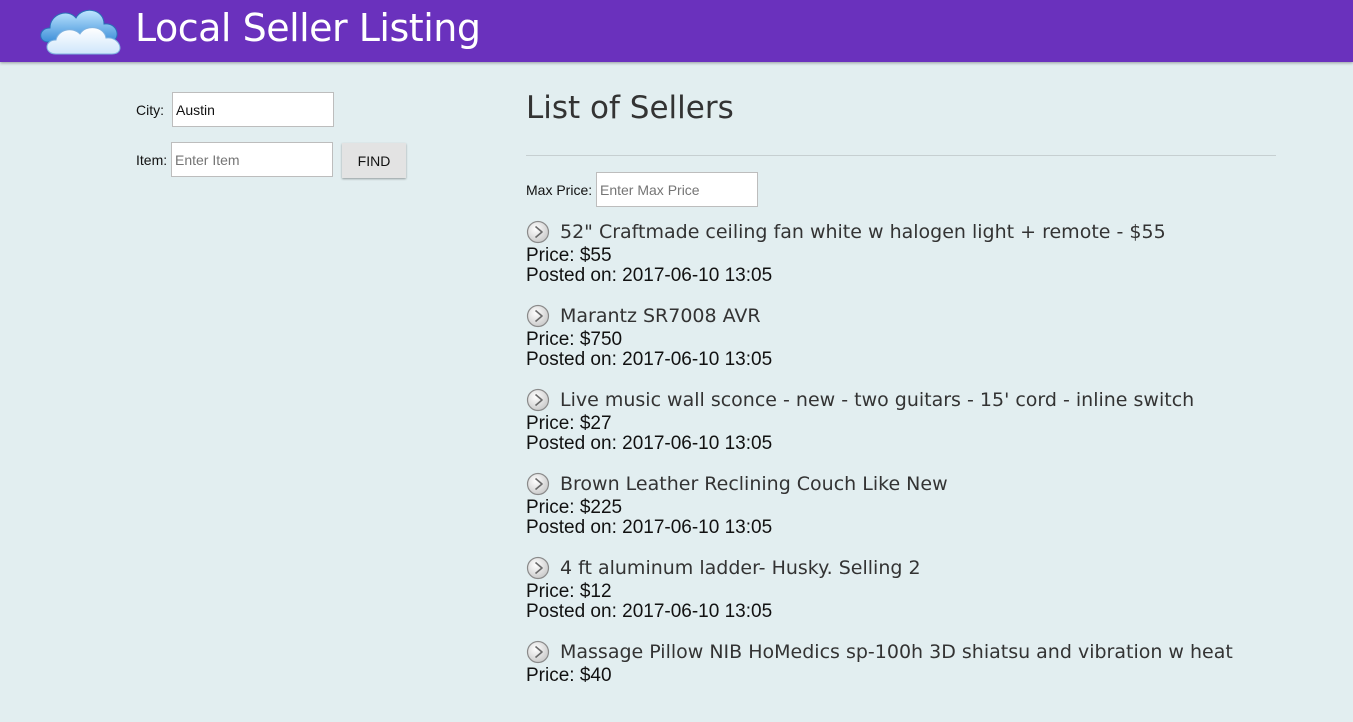 The image size is (1353, 722). Describe the element at coordinates (740, 568) in the screenshot. I see `listing-title: 4 ft aluminum ladder- Husky. Selling 2` at that location.